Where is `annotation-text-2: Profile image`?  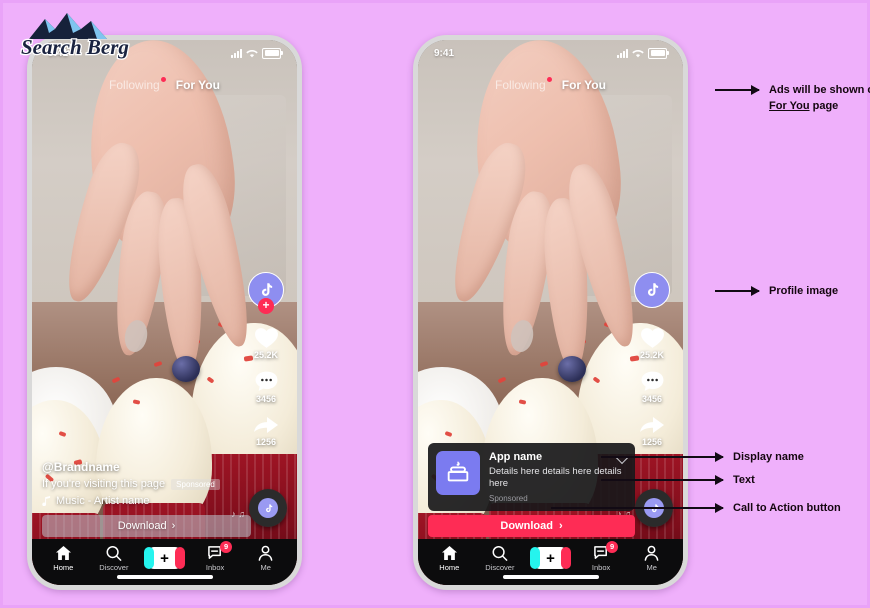
annotation-text-2: Profile image is located at coordinates (804, 291).